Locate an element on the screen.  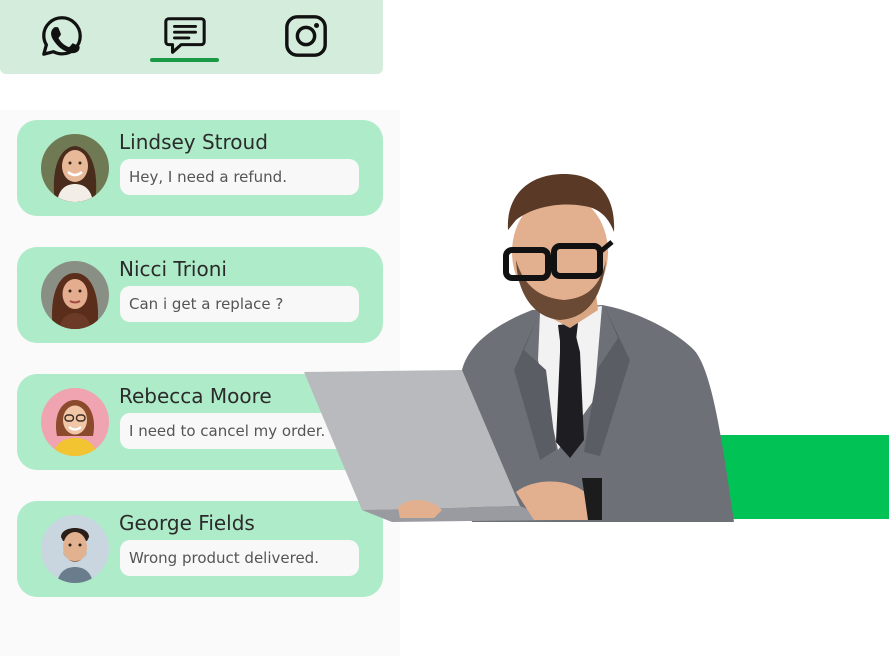
active-tab-indicator is located at coordinates (184, 60).